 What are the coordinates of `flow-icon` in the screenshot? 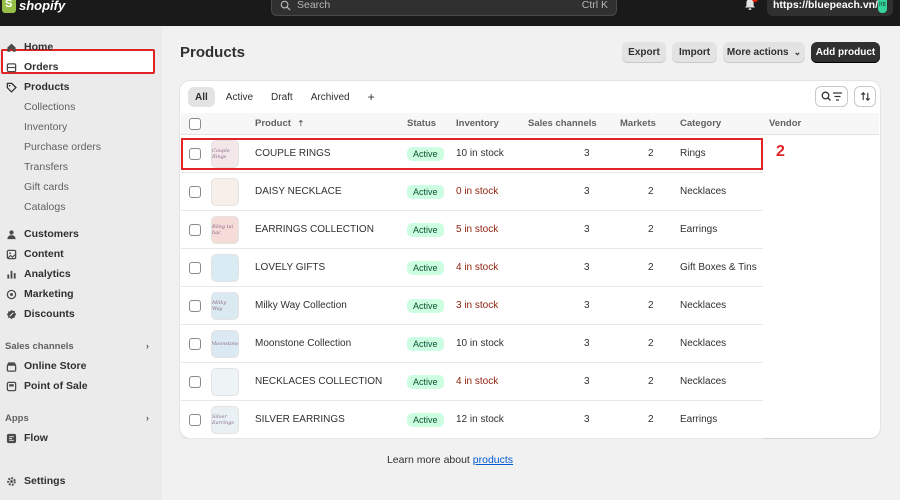 It's located at (11, 438).